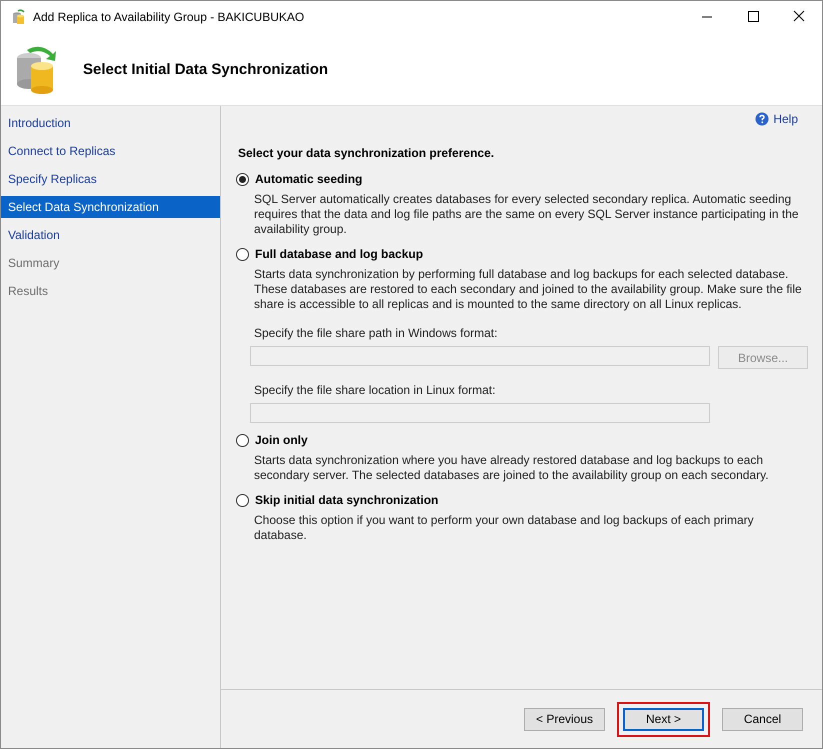  I want to click on radio-option: Join only, so click(522, 440).